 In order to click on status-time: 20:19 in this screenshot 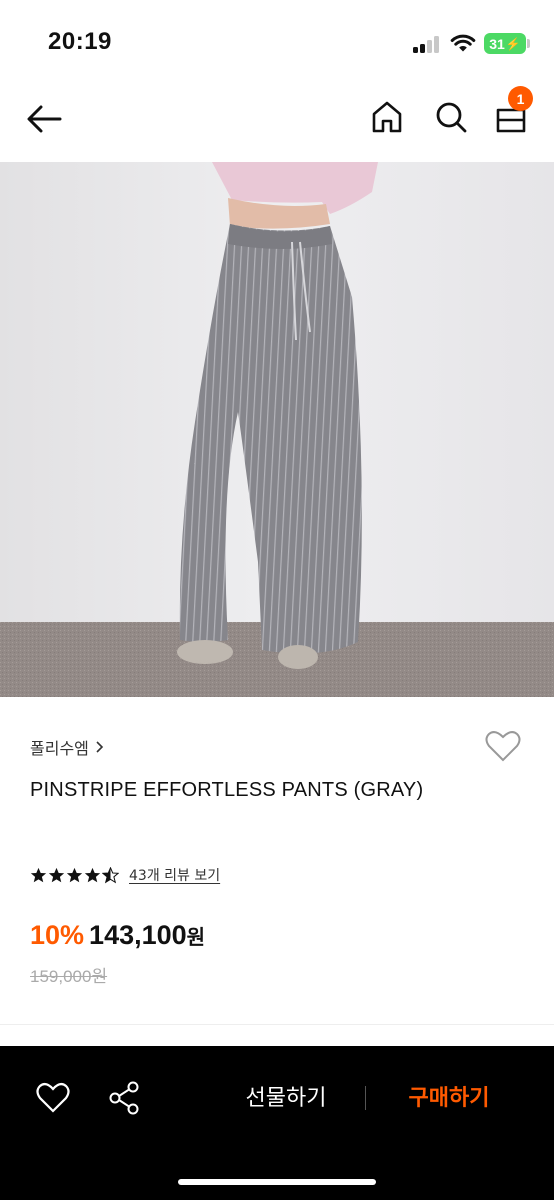, I will do `click(80, 41)`.